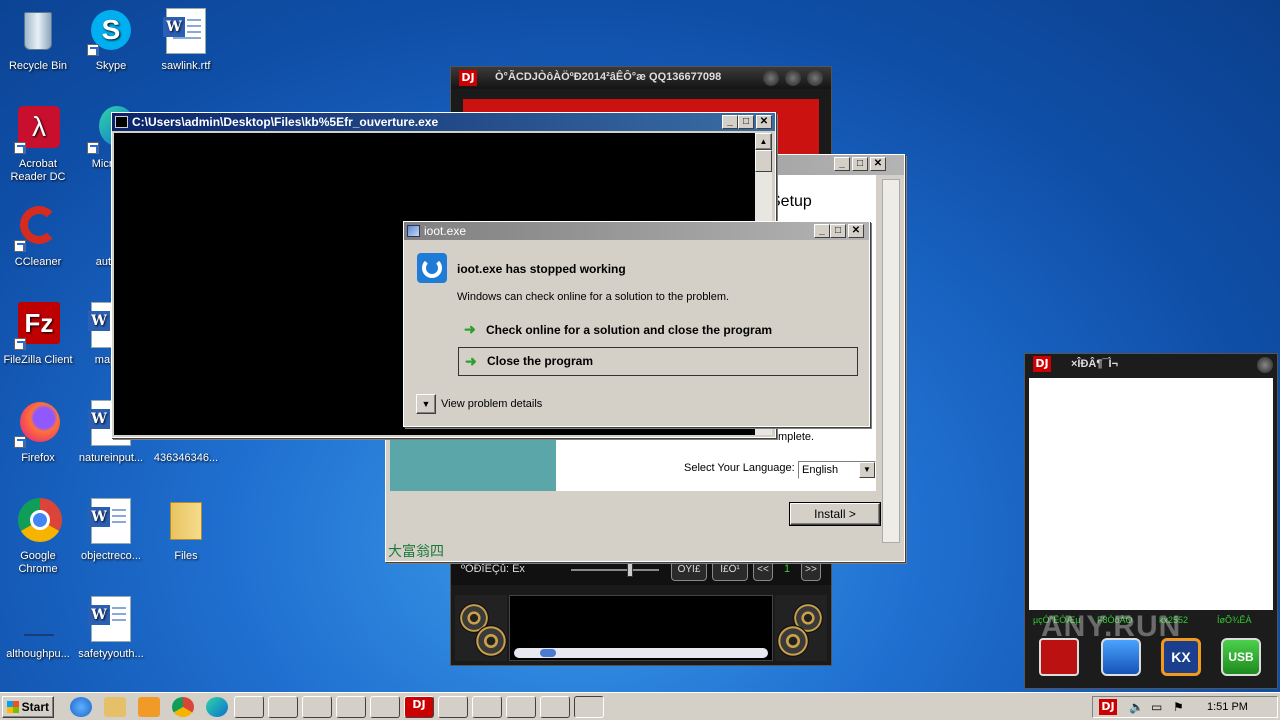 This screenshot has height=720, width=1280. What do you see at coordinates (38, 66) in the screenshot?
I see `desktop-icon-label: Recycle Bin` at bounding box center [38, 66].